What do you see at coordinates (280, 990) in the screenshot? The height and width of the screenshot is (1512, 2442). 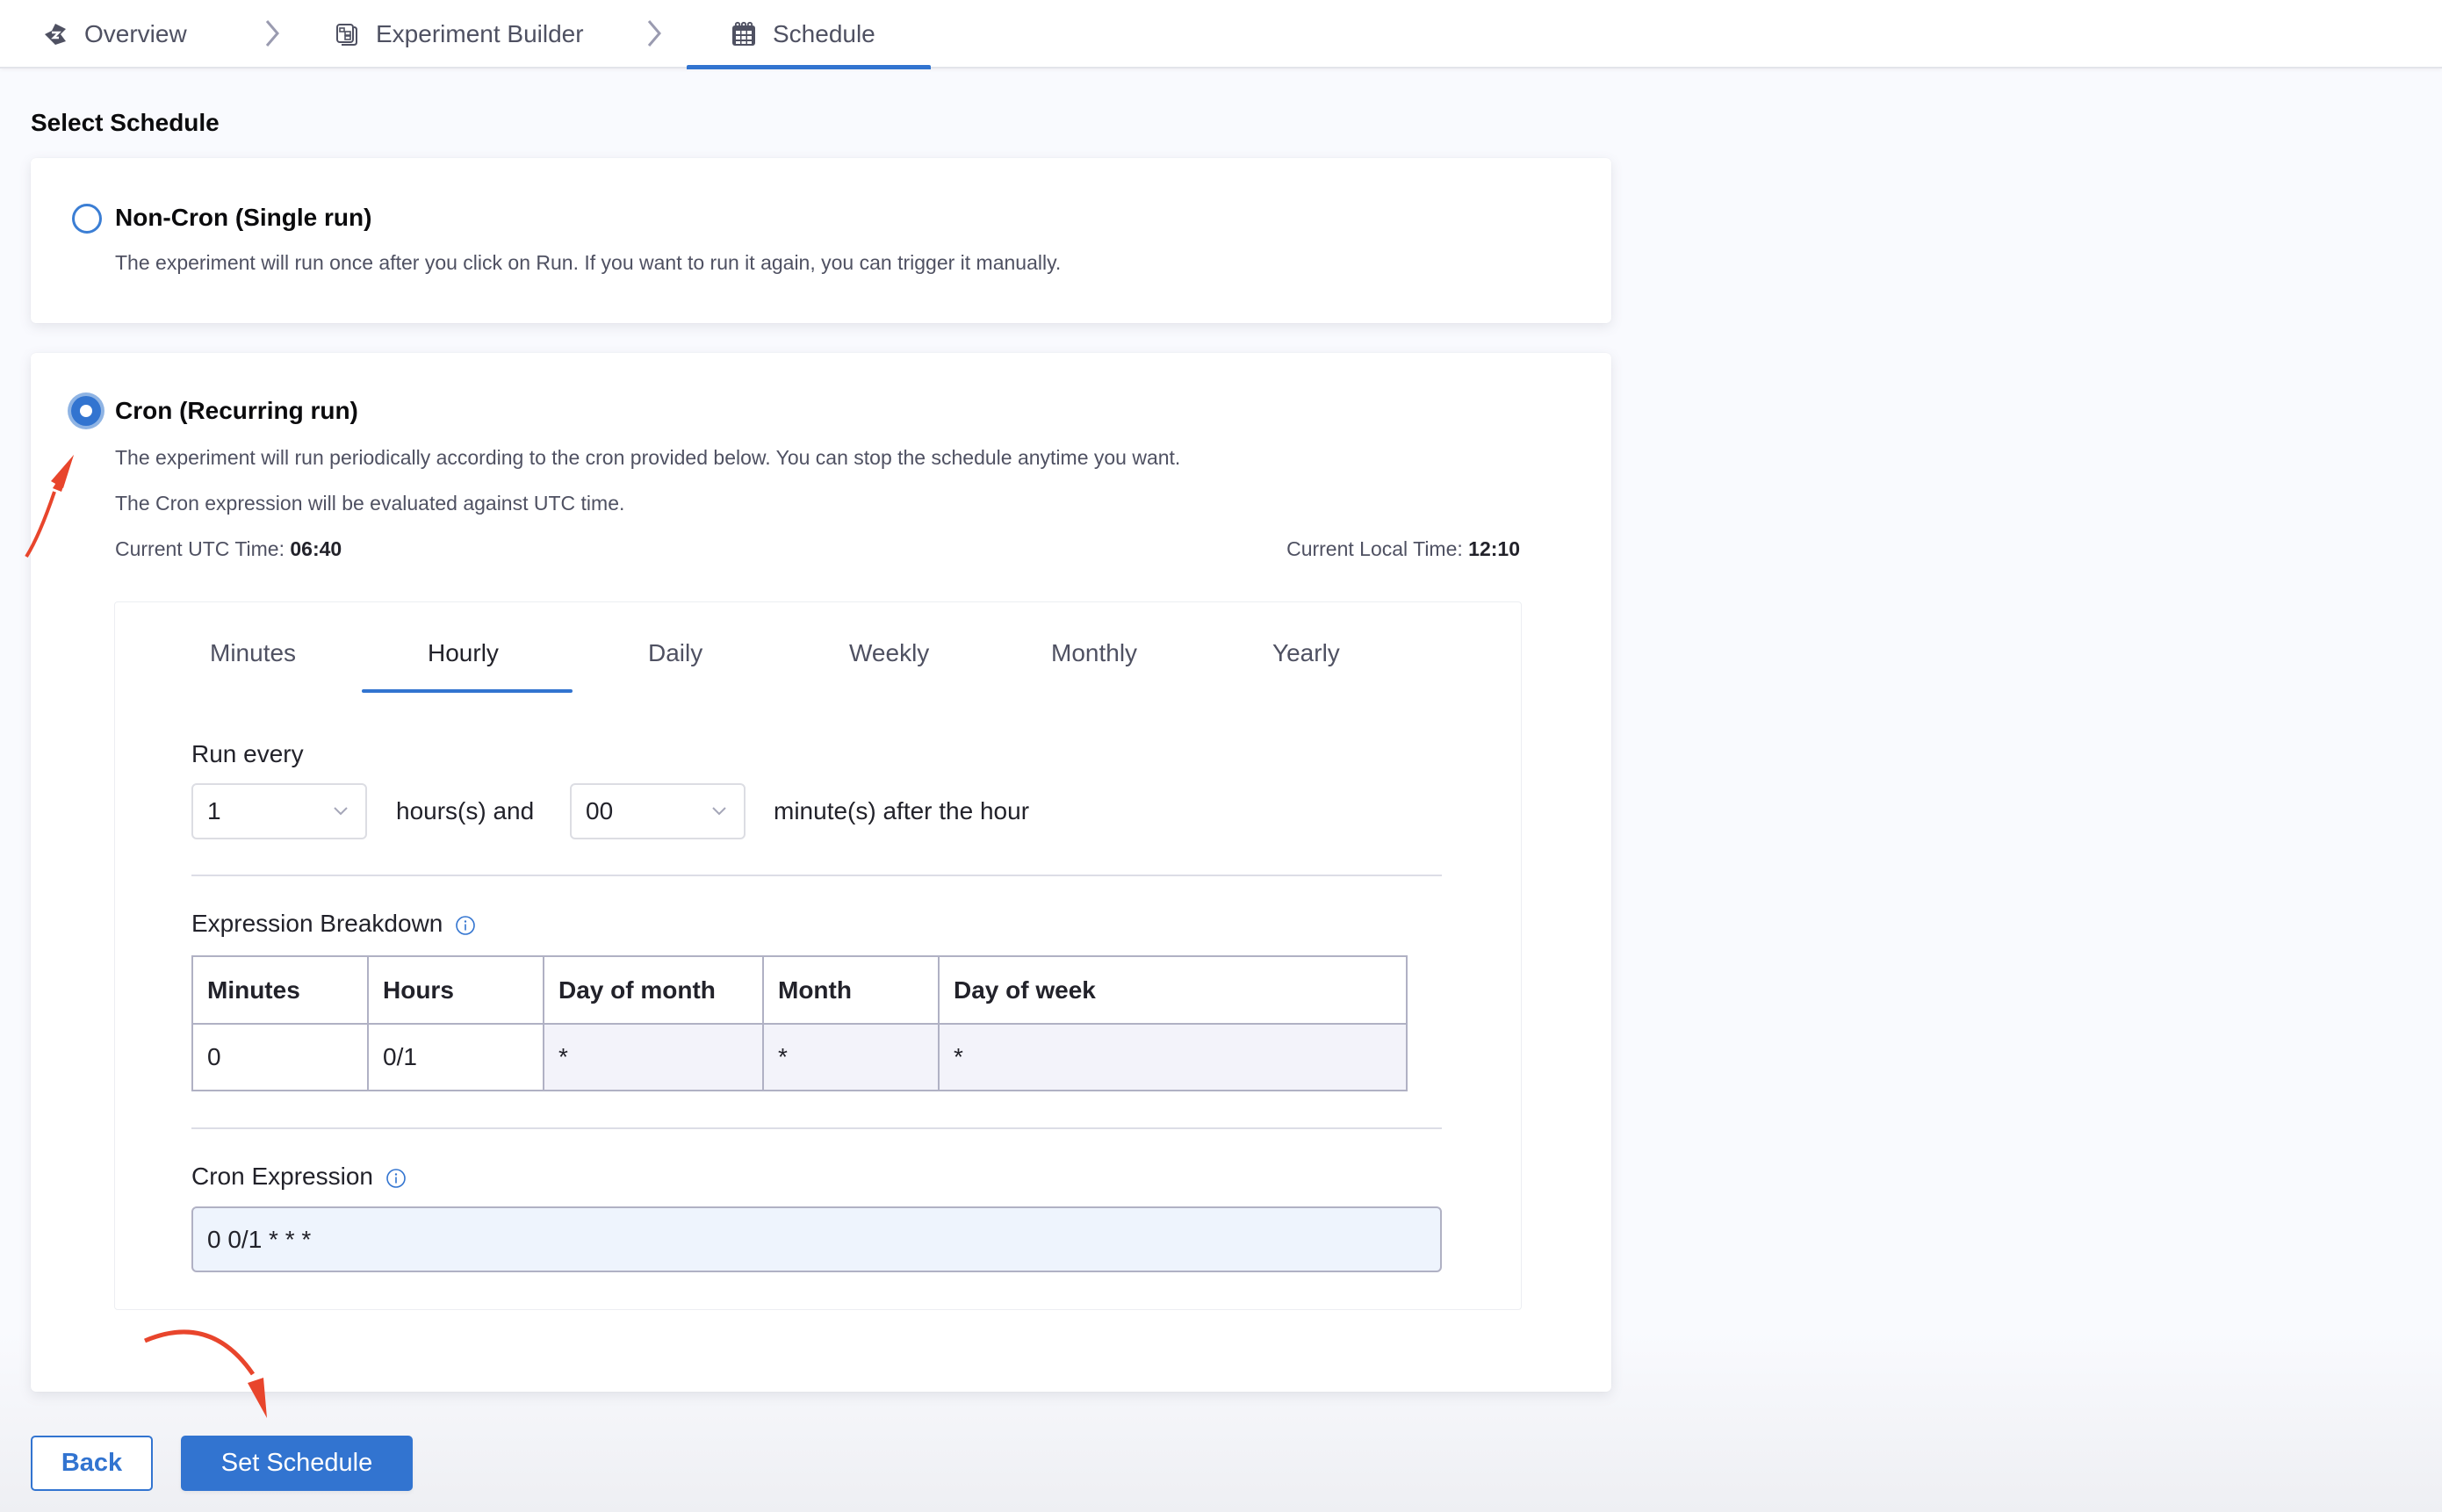 I see `column-header: Minutes` at bounding box center [280, 990].